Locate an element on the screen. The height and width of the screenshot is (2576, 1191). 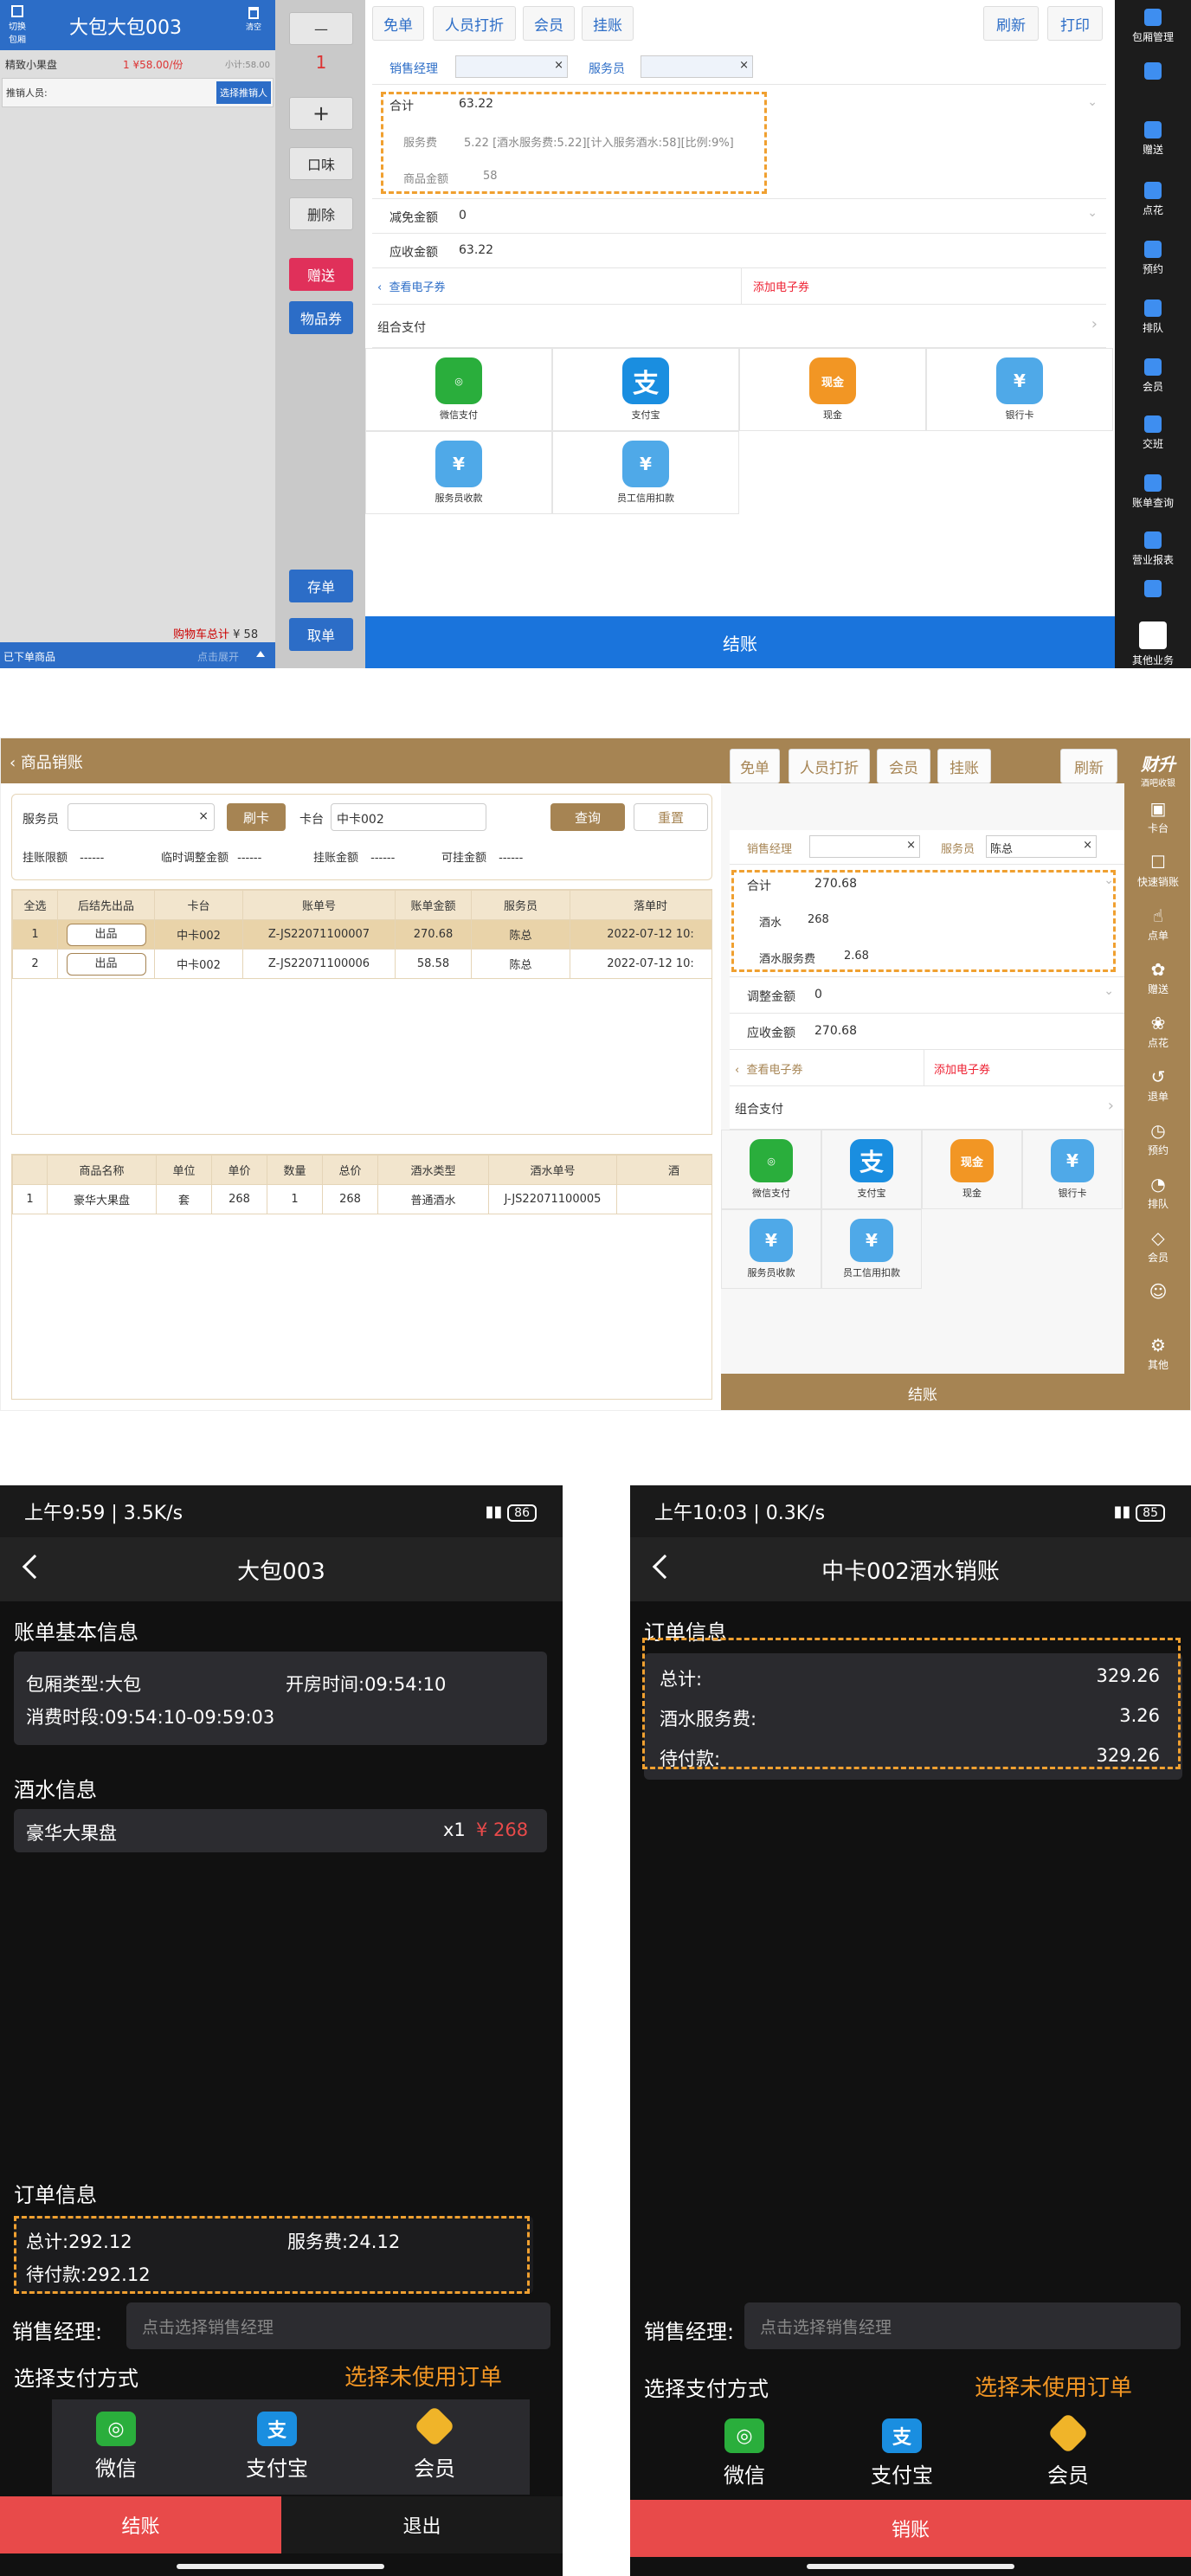
sidebar-item-5: 排队 is located at coordinates (1153, 317).